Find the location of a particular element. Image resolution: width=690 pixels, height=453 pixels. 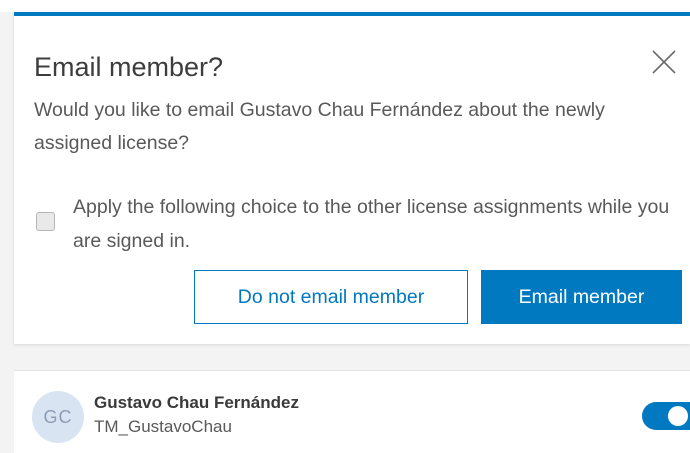

member-username: TM_GustavoChau is located at coordinates (163, 426).